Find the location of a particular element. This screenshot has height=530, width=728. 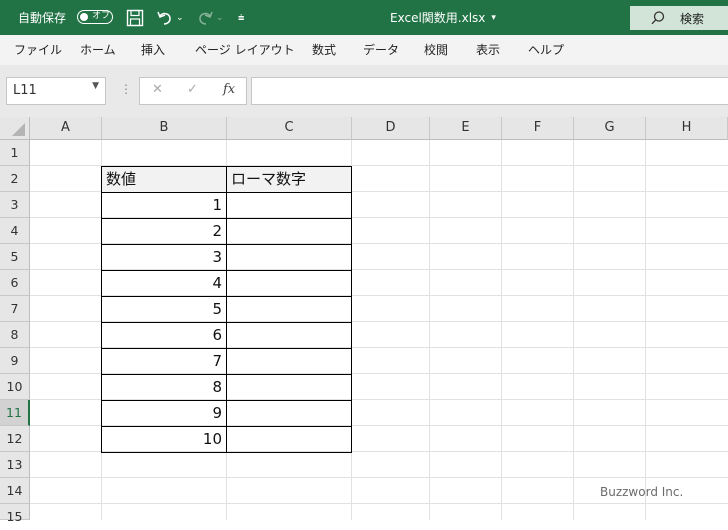

cell-b8: 6 is located at coordinates (164, 335).